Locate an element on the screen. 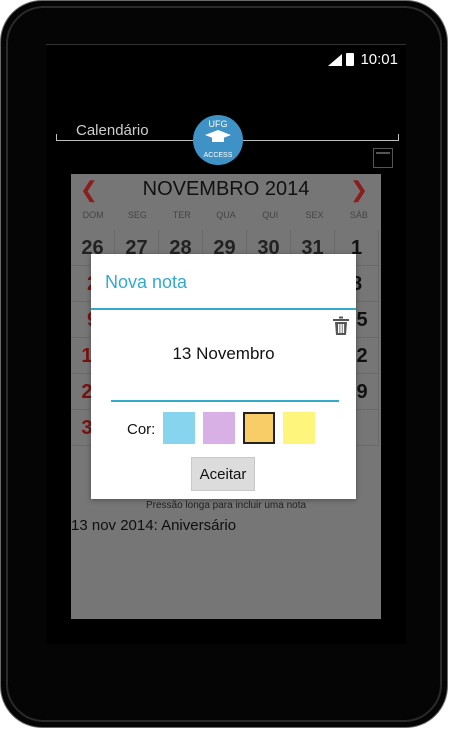  dialog-date: 13 Novembro is located at coordinates (223, 353).